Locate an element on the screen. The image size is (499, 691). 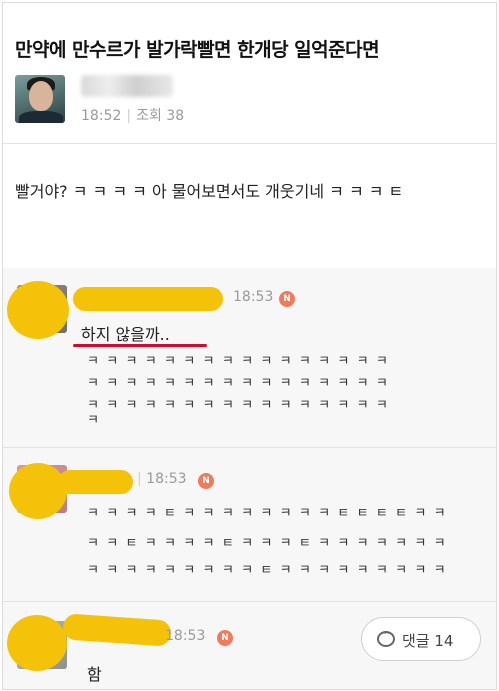
post-title: 만약에 만수르가 발가락빨면 한개당 일억준다면 is located at coordinates (197, 50).